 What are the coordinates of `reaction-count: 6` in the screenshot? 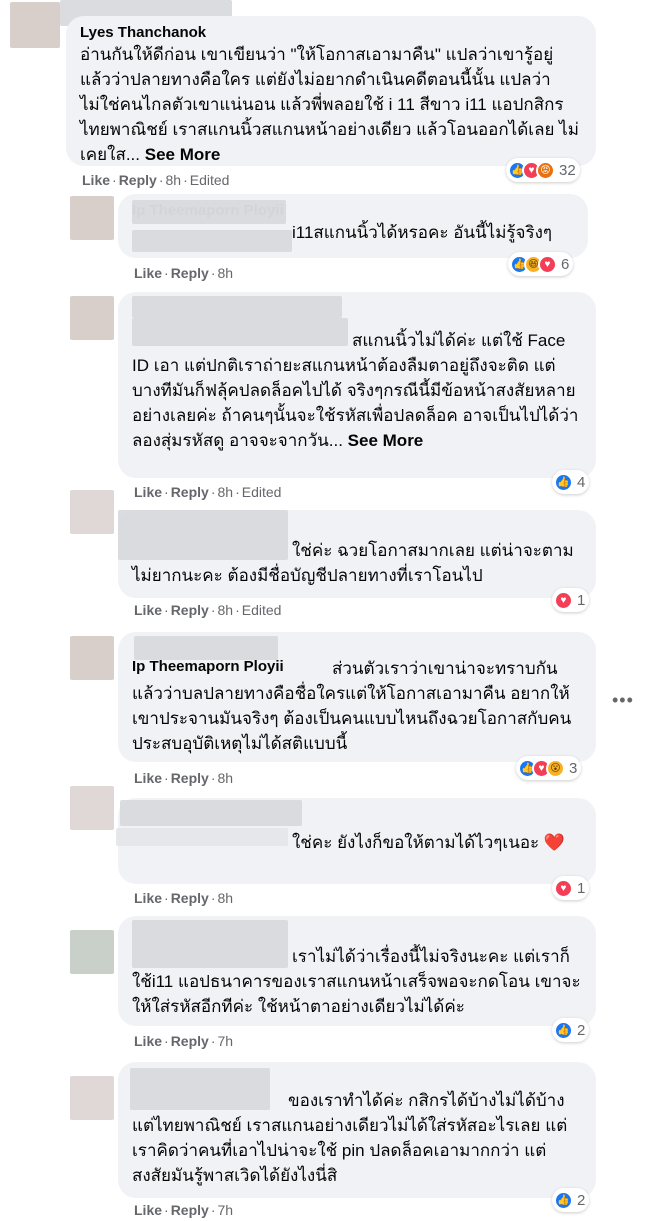 It's located at (565, 264).